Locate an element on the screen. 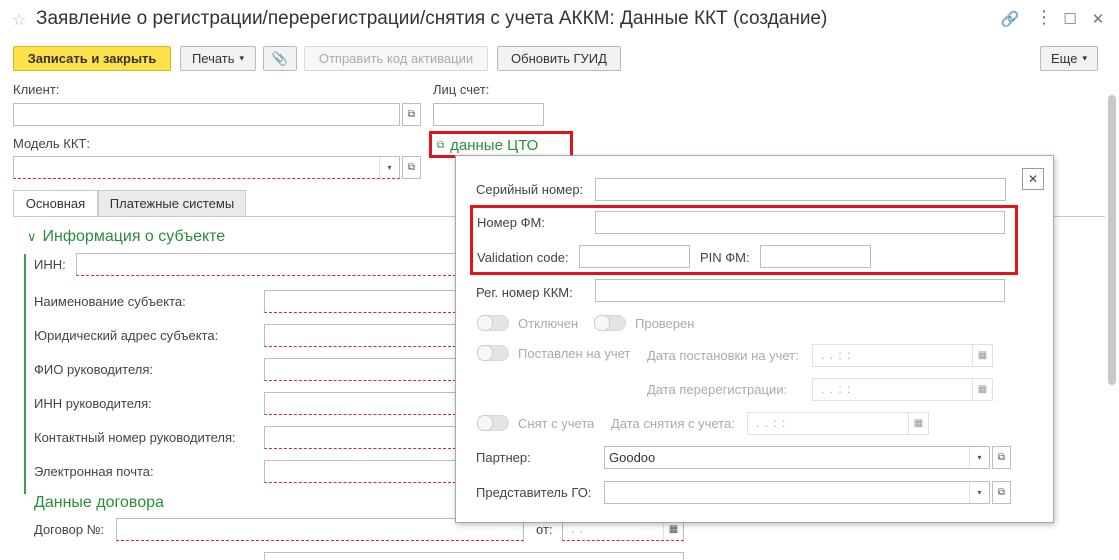  partner-label: Партнер: is located at coordinates (503, 457).